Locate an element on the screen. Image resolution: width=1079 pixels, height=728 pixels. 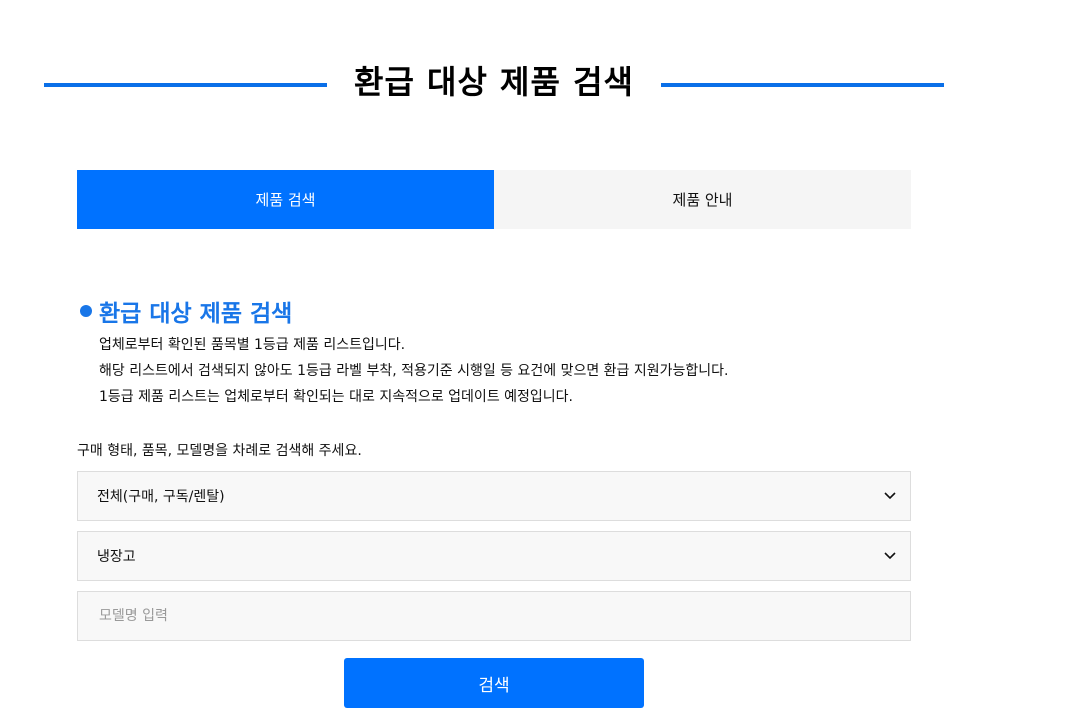
section-heading: 환급 대상 제품 검색 is located at coordinates (184, 311).